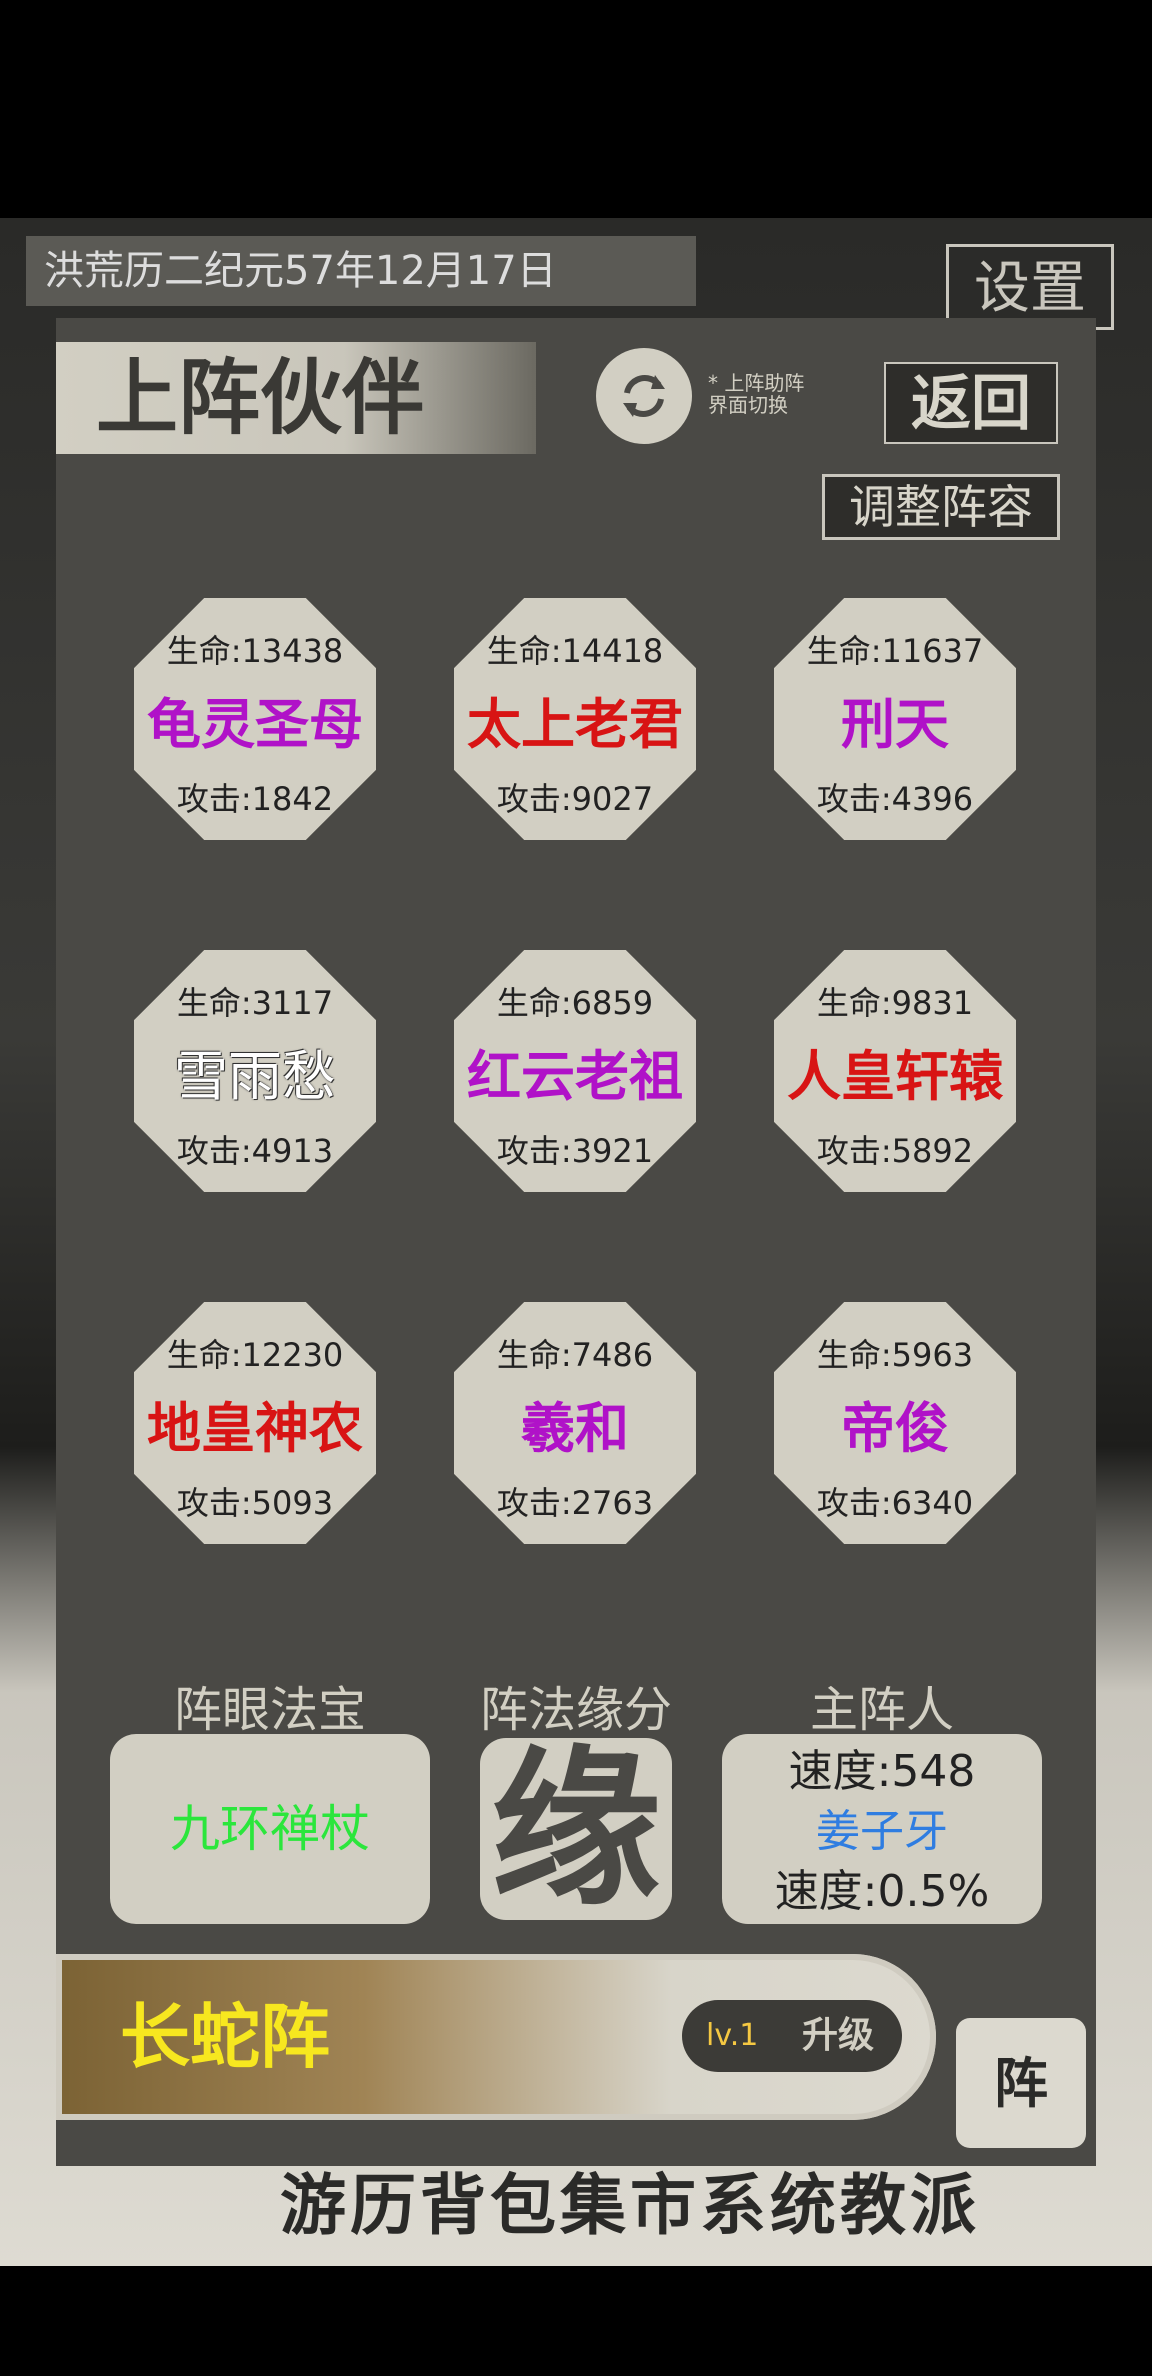 This screenshot has height=2376, width=1152. I want to click on partner-name: 帝俊, so click(895, 1428).